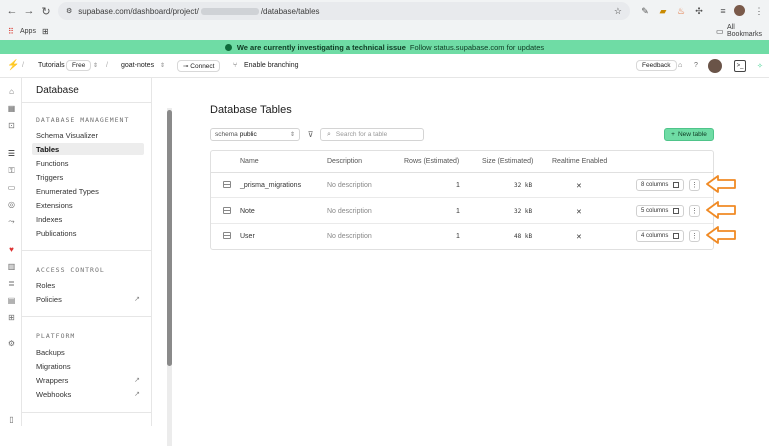  I want to click on apps-grid-icon: ⠿, so click(11, 31).